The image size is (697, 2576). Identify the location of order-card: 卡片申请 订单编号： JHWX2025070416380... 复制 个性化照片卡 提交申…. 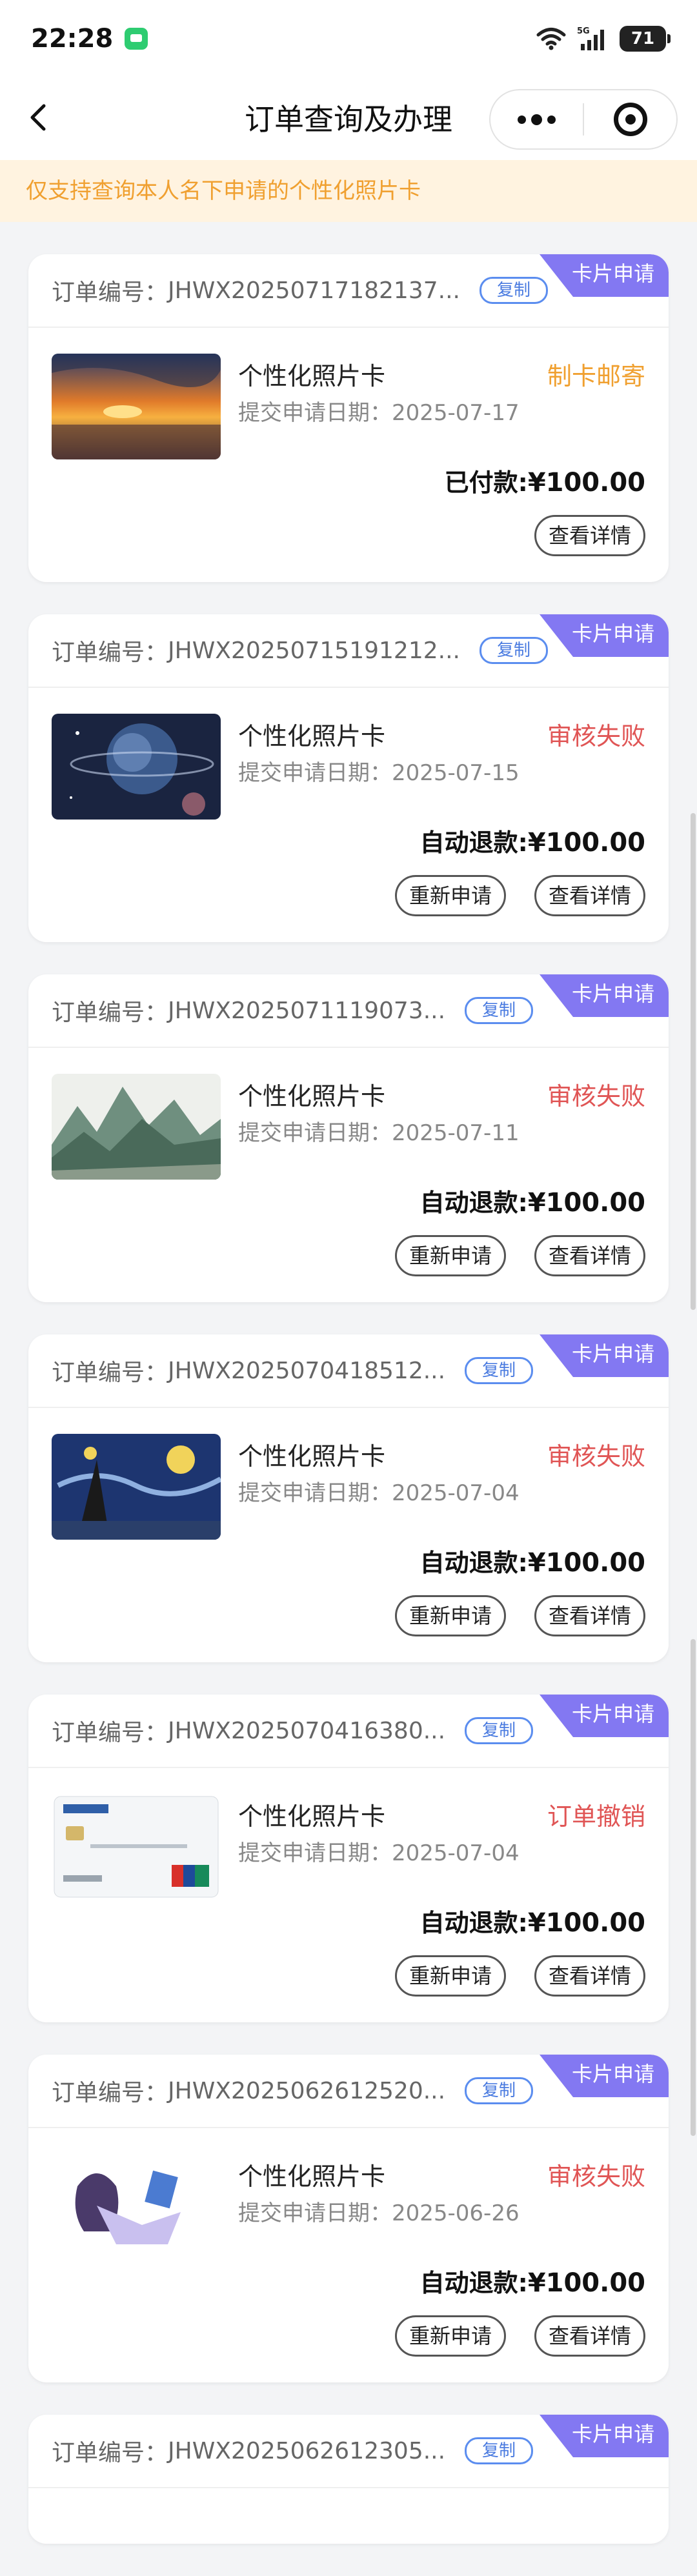
(348, 1858).